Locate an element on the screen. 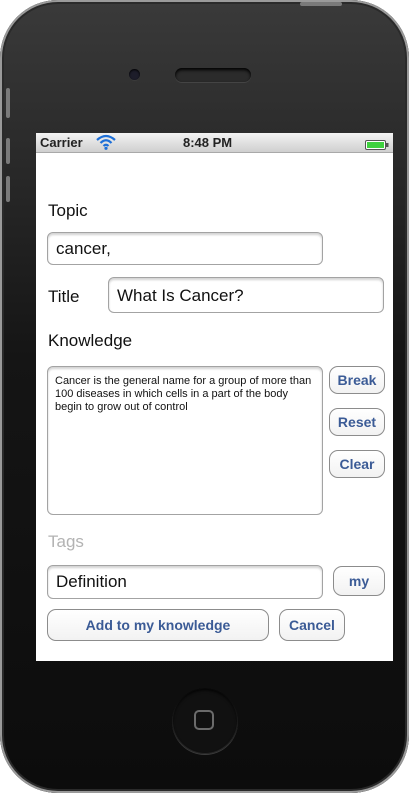 The width and height of the screenshot is (409, 793). cancel-button: Cancel is located at coordinates (312, 625).